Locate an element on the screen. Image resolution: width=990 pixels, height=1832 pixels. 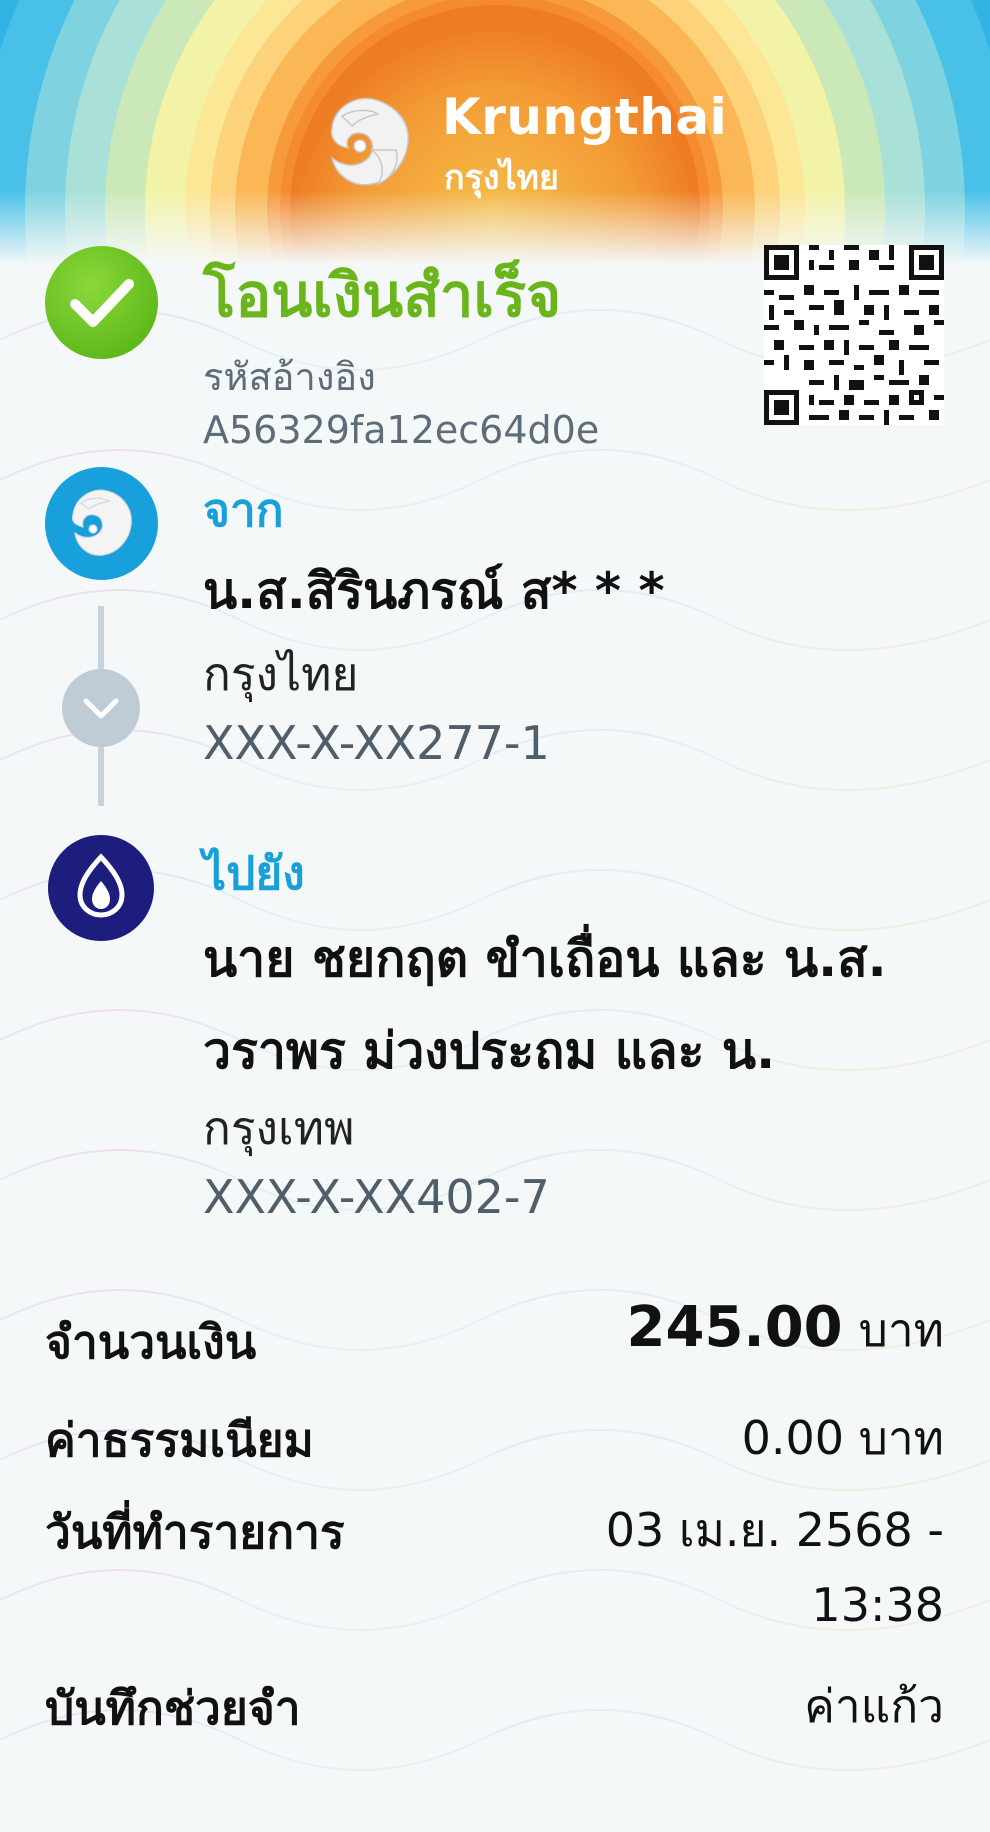
krungthai-logo: Krungthai กรุงไทย is located at coordinates (519, 143).